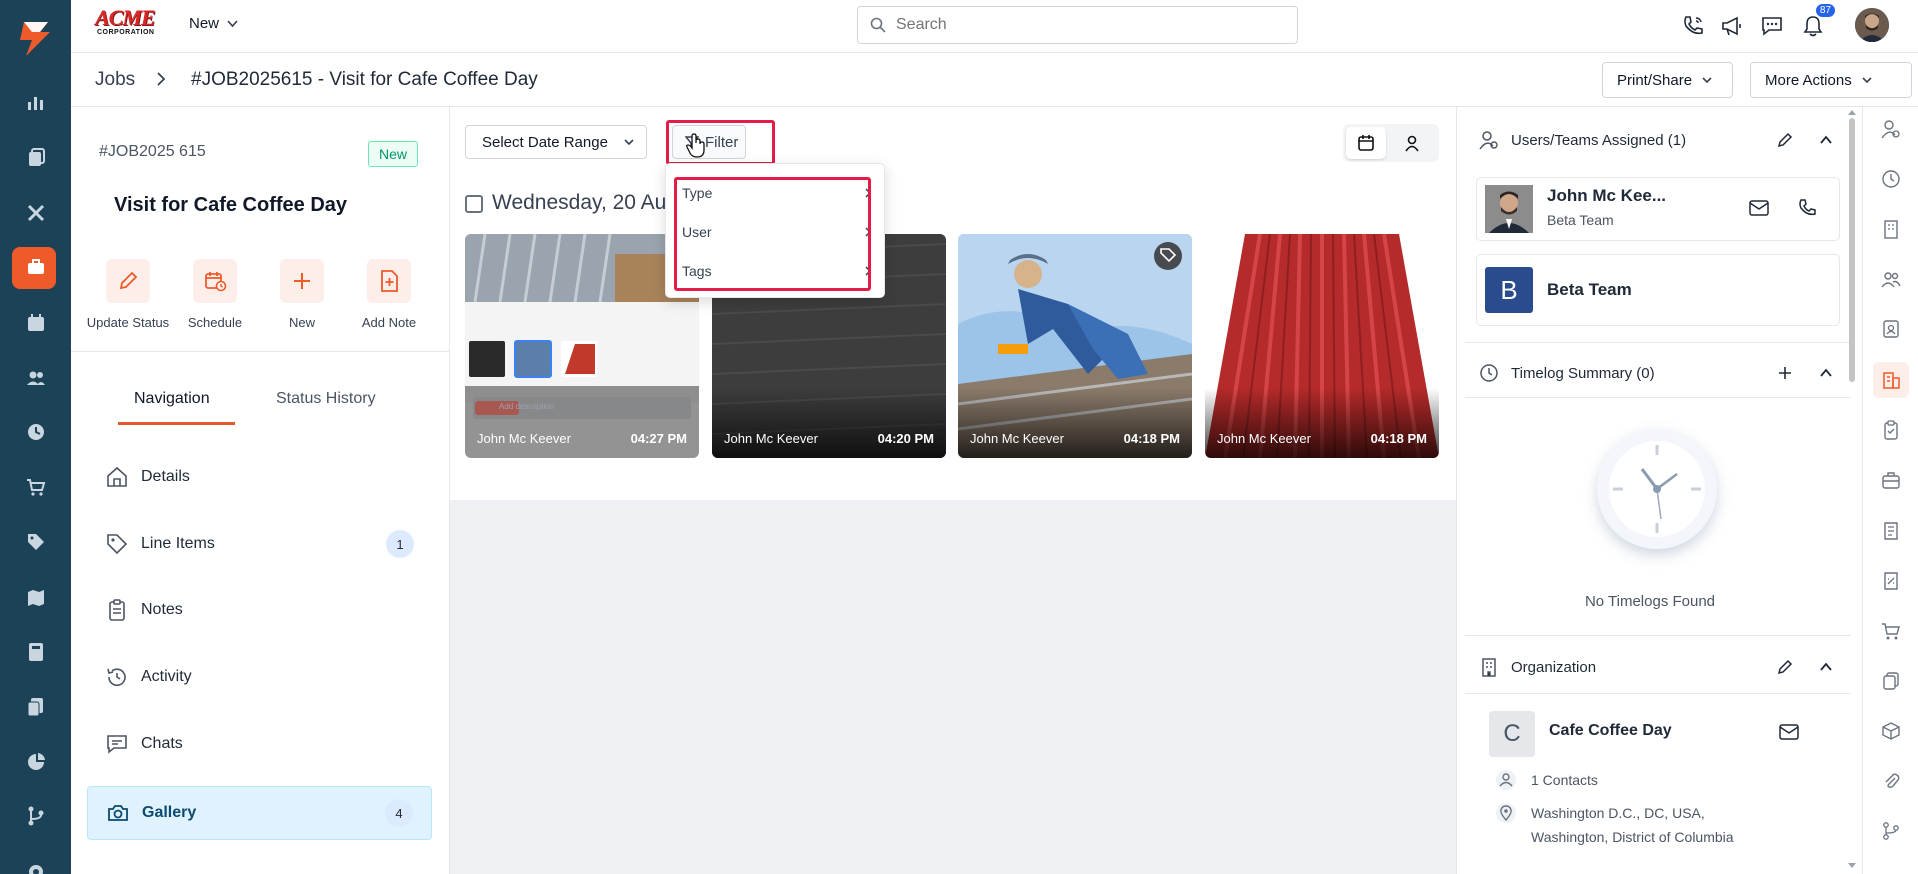 The image size is (1918, 874). What do you see at coordinates (35, 487) in the screenshot?
I see `rail-cart-icon` at bounding box center [35, 487].